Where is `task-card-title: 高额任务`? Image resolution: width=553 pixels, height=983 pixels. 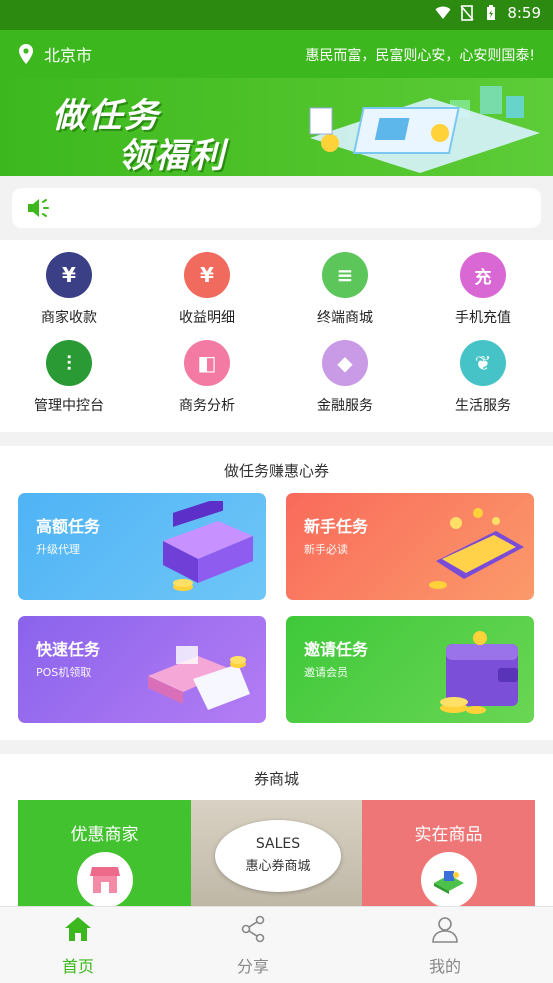 task-card-title: 高额任务 is located at coordinates (68, 526).